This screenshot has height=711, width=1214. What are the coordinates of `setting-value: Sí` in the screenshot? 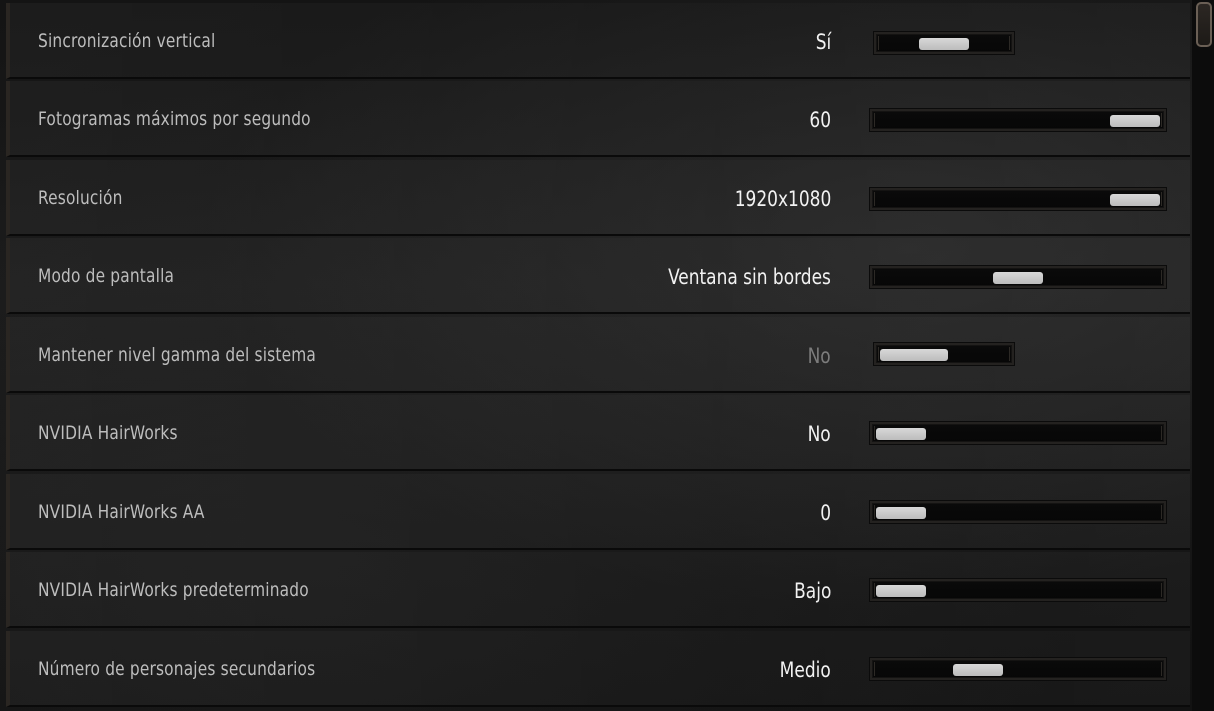 It's located at (823, 42).